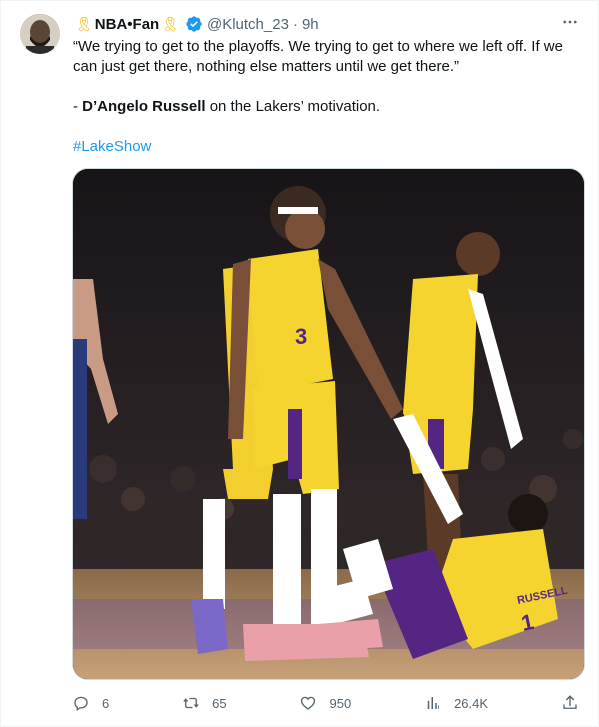  What do you see at coordinates (325, 703) in the screenshot?
I see `like-button: 950` at bounding box center [325, 703].